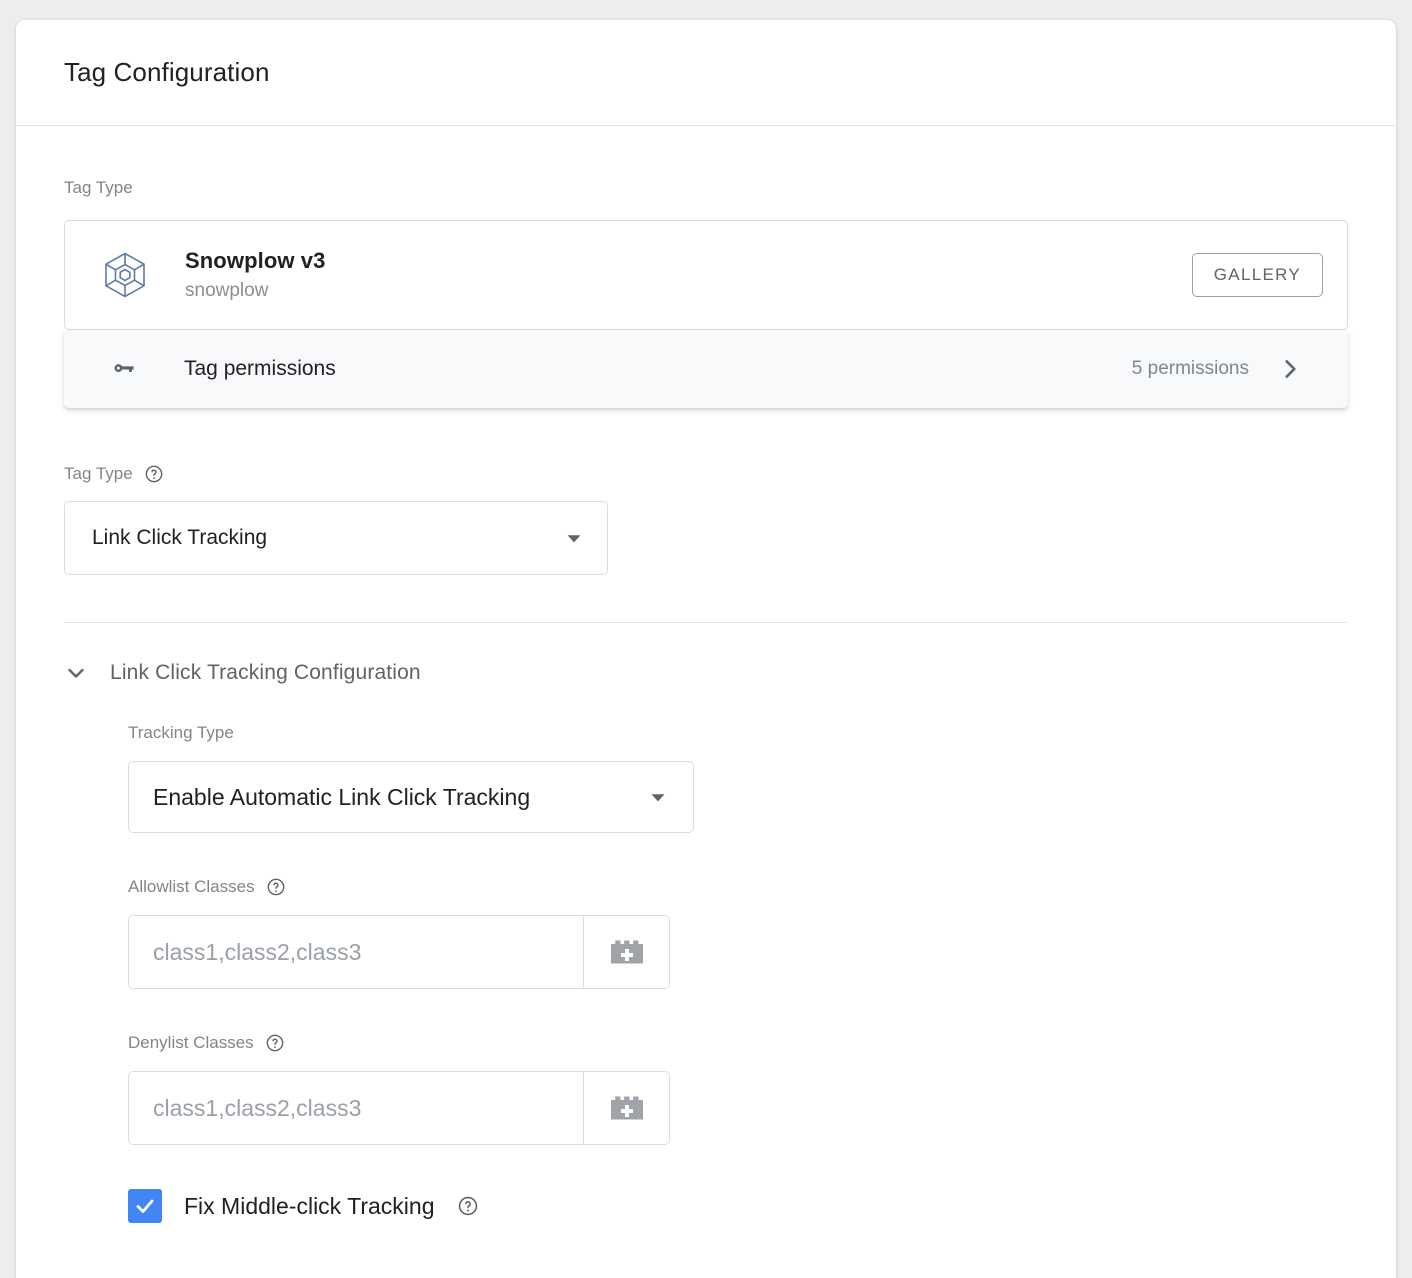 The image size is (1412, 1278). Describe the element at coordinates (356, 1108) in the screenshot. I see `denylist-classes-input` at that location.